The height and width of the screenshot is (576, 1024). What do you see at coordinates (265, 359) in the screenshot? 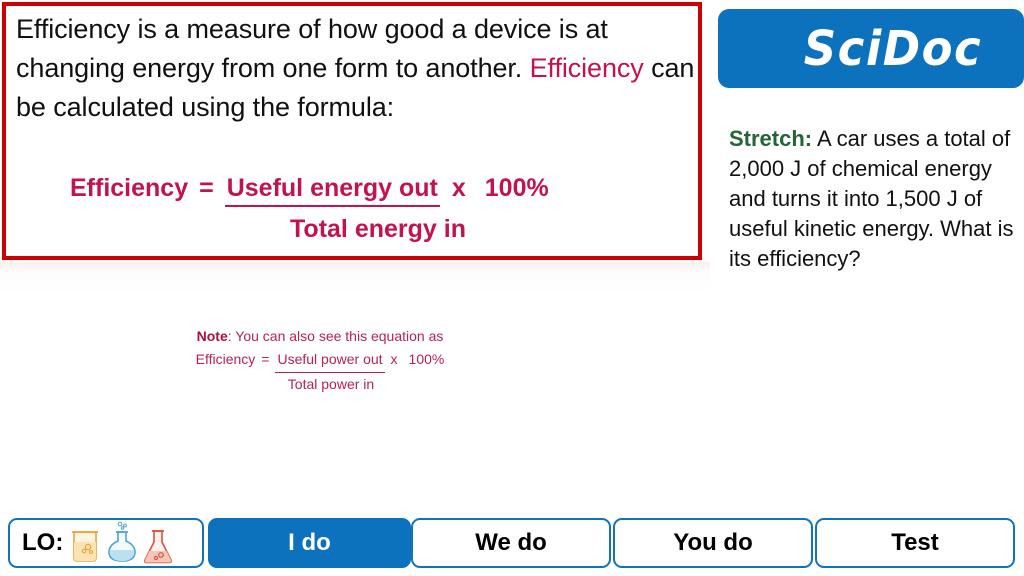
I see `note-formula-equals: =` at bounding box center [265, 359].